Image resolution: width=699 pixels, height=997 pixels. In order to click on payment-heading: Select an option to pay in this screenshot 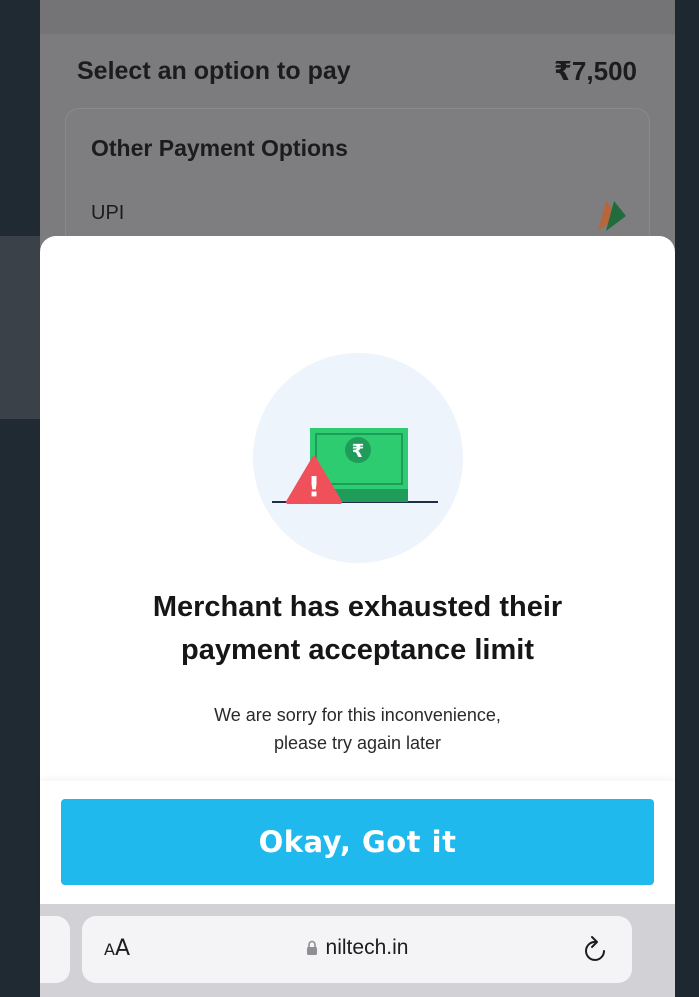, I will do `click(214, 71)`.